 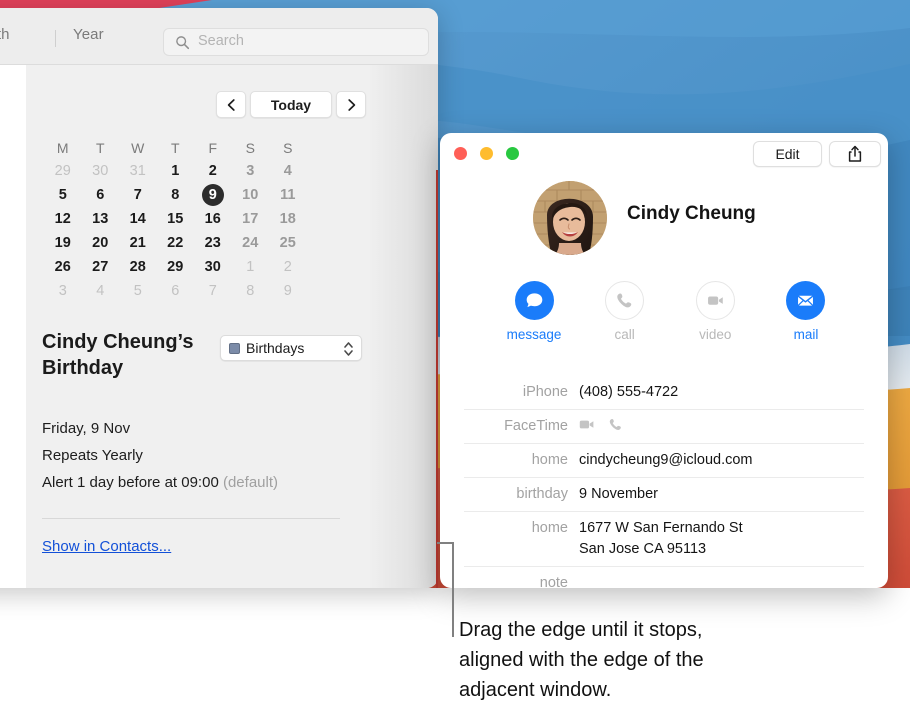 What do you see at coordinates (296, 42) in the screenshot?
I see `search-input: Search` at bounding box center [296, 42].